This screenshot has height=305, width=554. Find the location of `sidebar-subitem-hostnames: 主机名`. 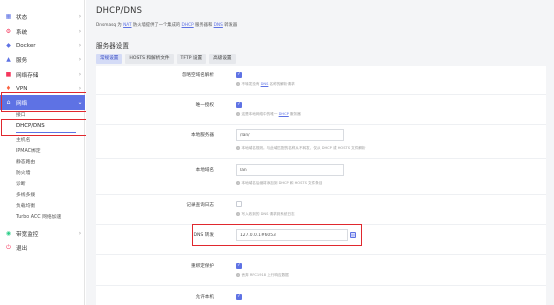

sidebar-subitem-hostnames: 主机名 is located at coordinates (23, 140).